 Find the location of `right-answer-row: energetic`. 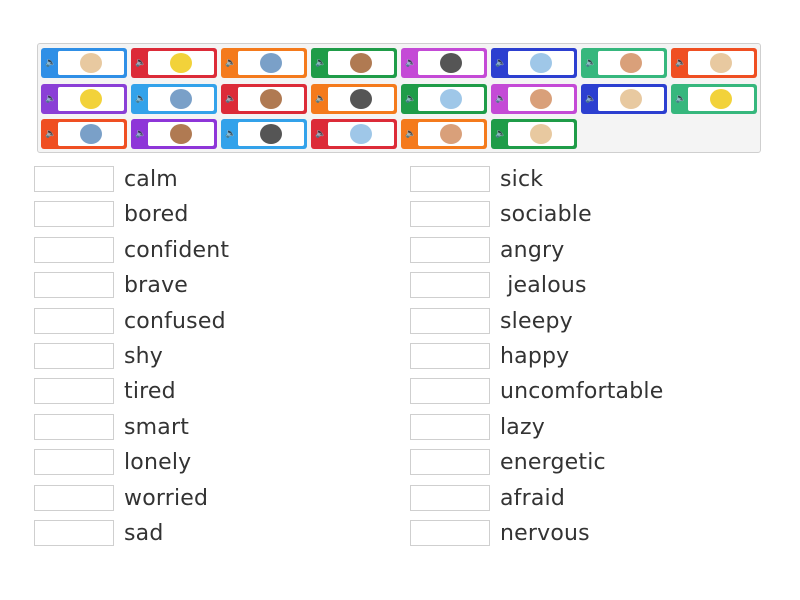

right-answer-row: energetic is located at coordinates (508, 462).